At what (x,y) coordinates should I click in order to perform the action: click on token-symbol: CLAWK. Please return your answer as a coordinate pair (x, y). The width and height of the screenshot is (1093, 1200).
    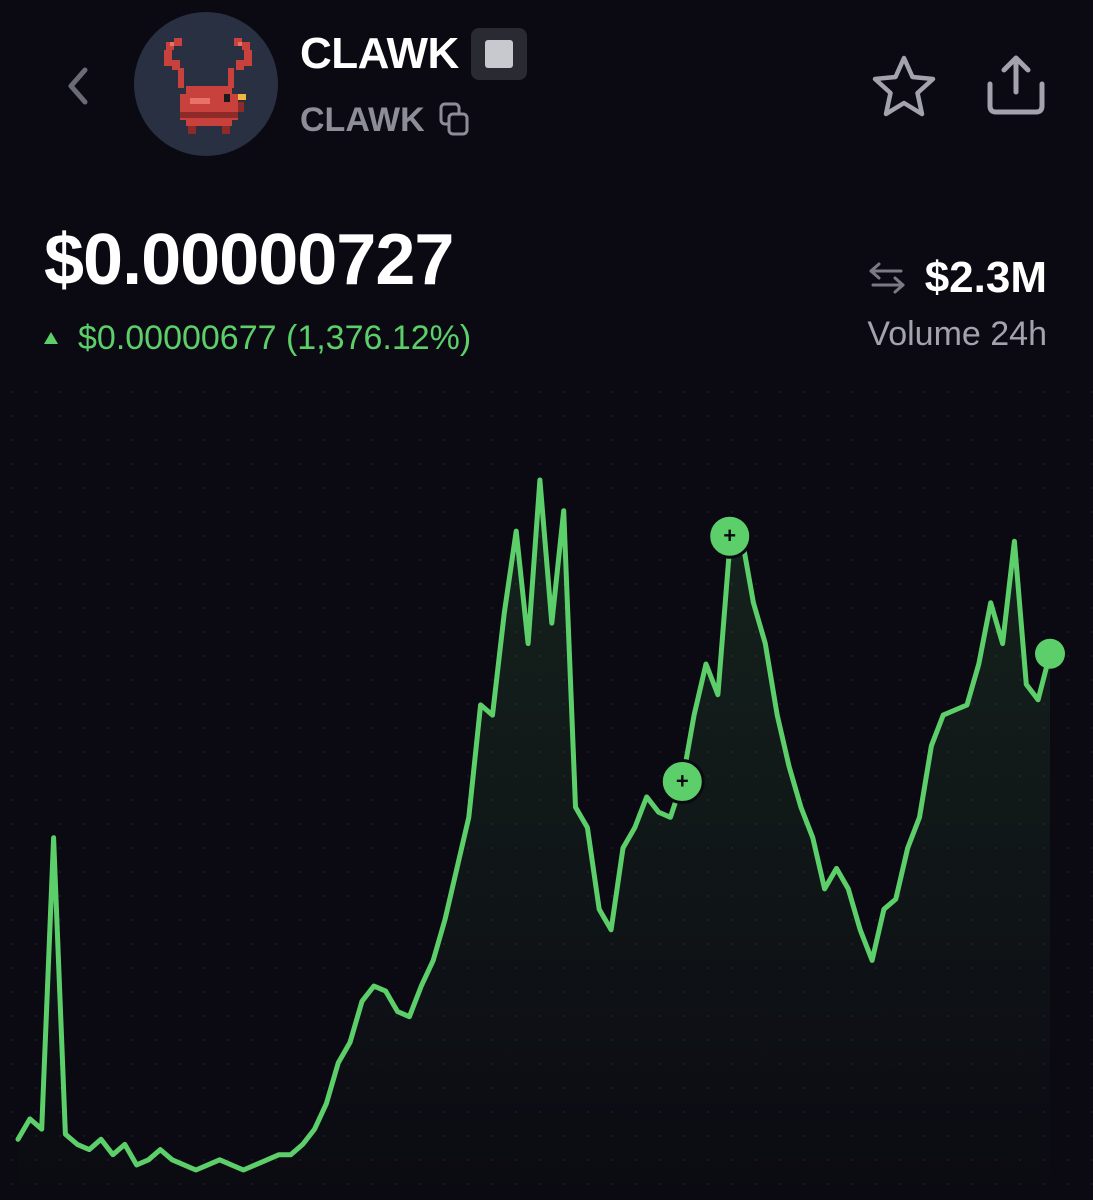
    Looking at the image, I should click on (362, 120).